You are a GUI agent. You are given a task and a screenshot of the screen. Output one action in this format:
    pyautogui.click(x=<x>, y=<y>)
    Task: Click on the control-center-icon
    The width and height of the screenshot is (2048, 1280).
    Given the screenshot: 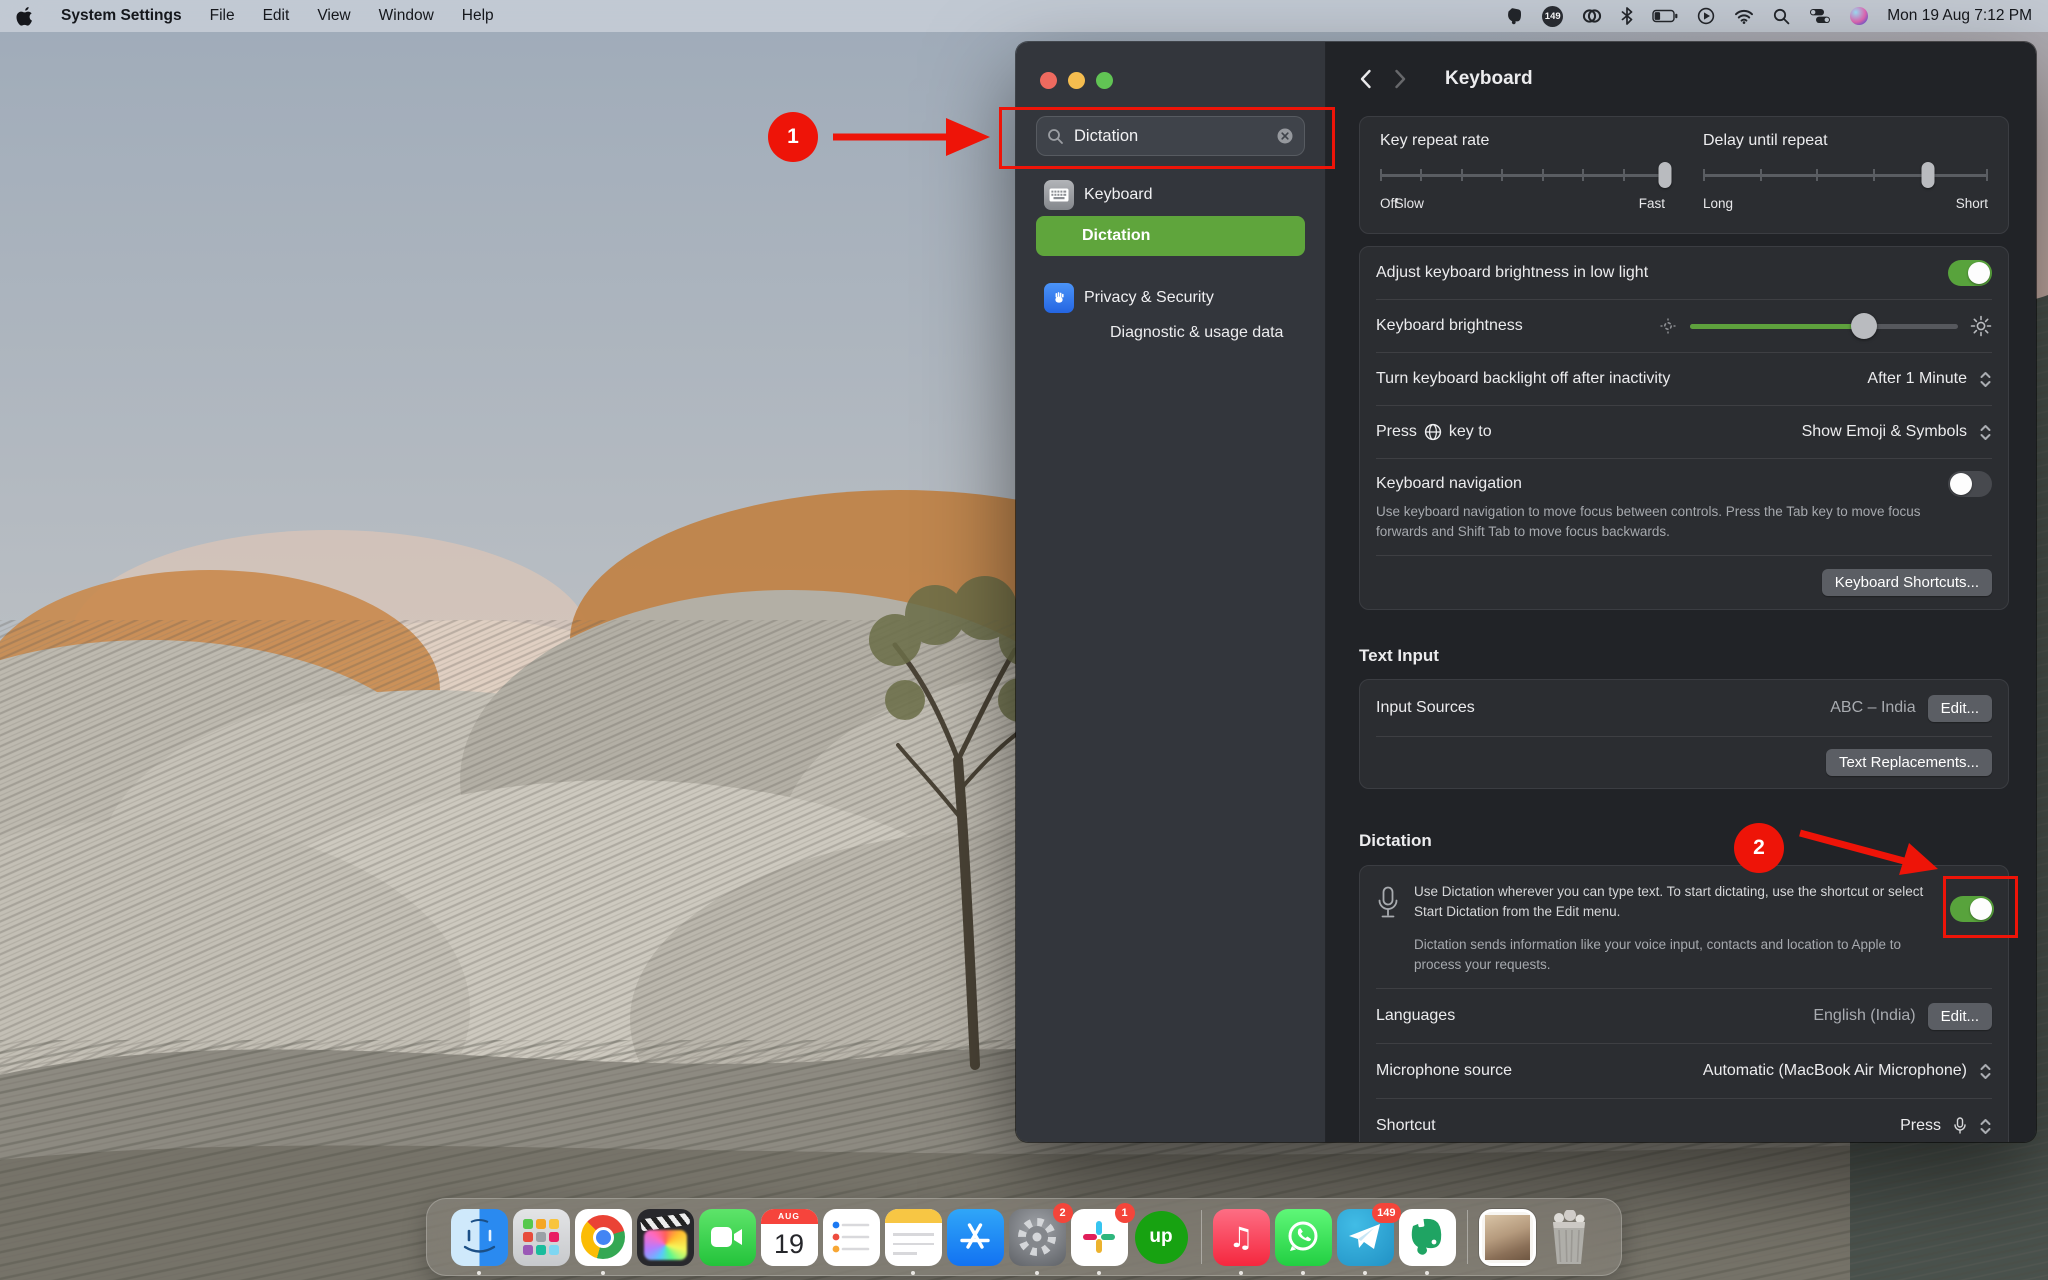 What is the action you would take?
    pyautogui.click(x=1820, y=16)
    